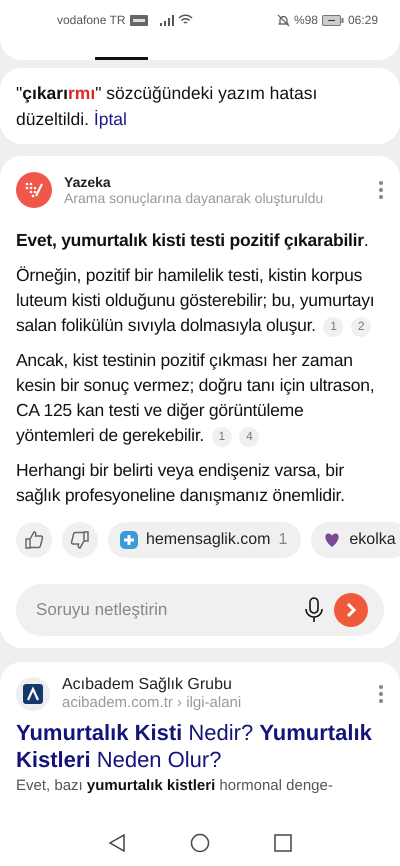  I want to click on spell-correction-notice: "çıkarırmı" sözcüğündeki yazım hatası düzeltildi. İptal, so click(200, 106).